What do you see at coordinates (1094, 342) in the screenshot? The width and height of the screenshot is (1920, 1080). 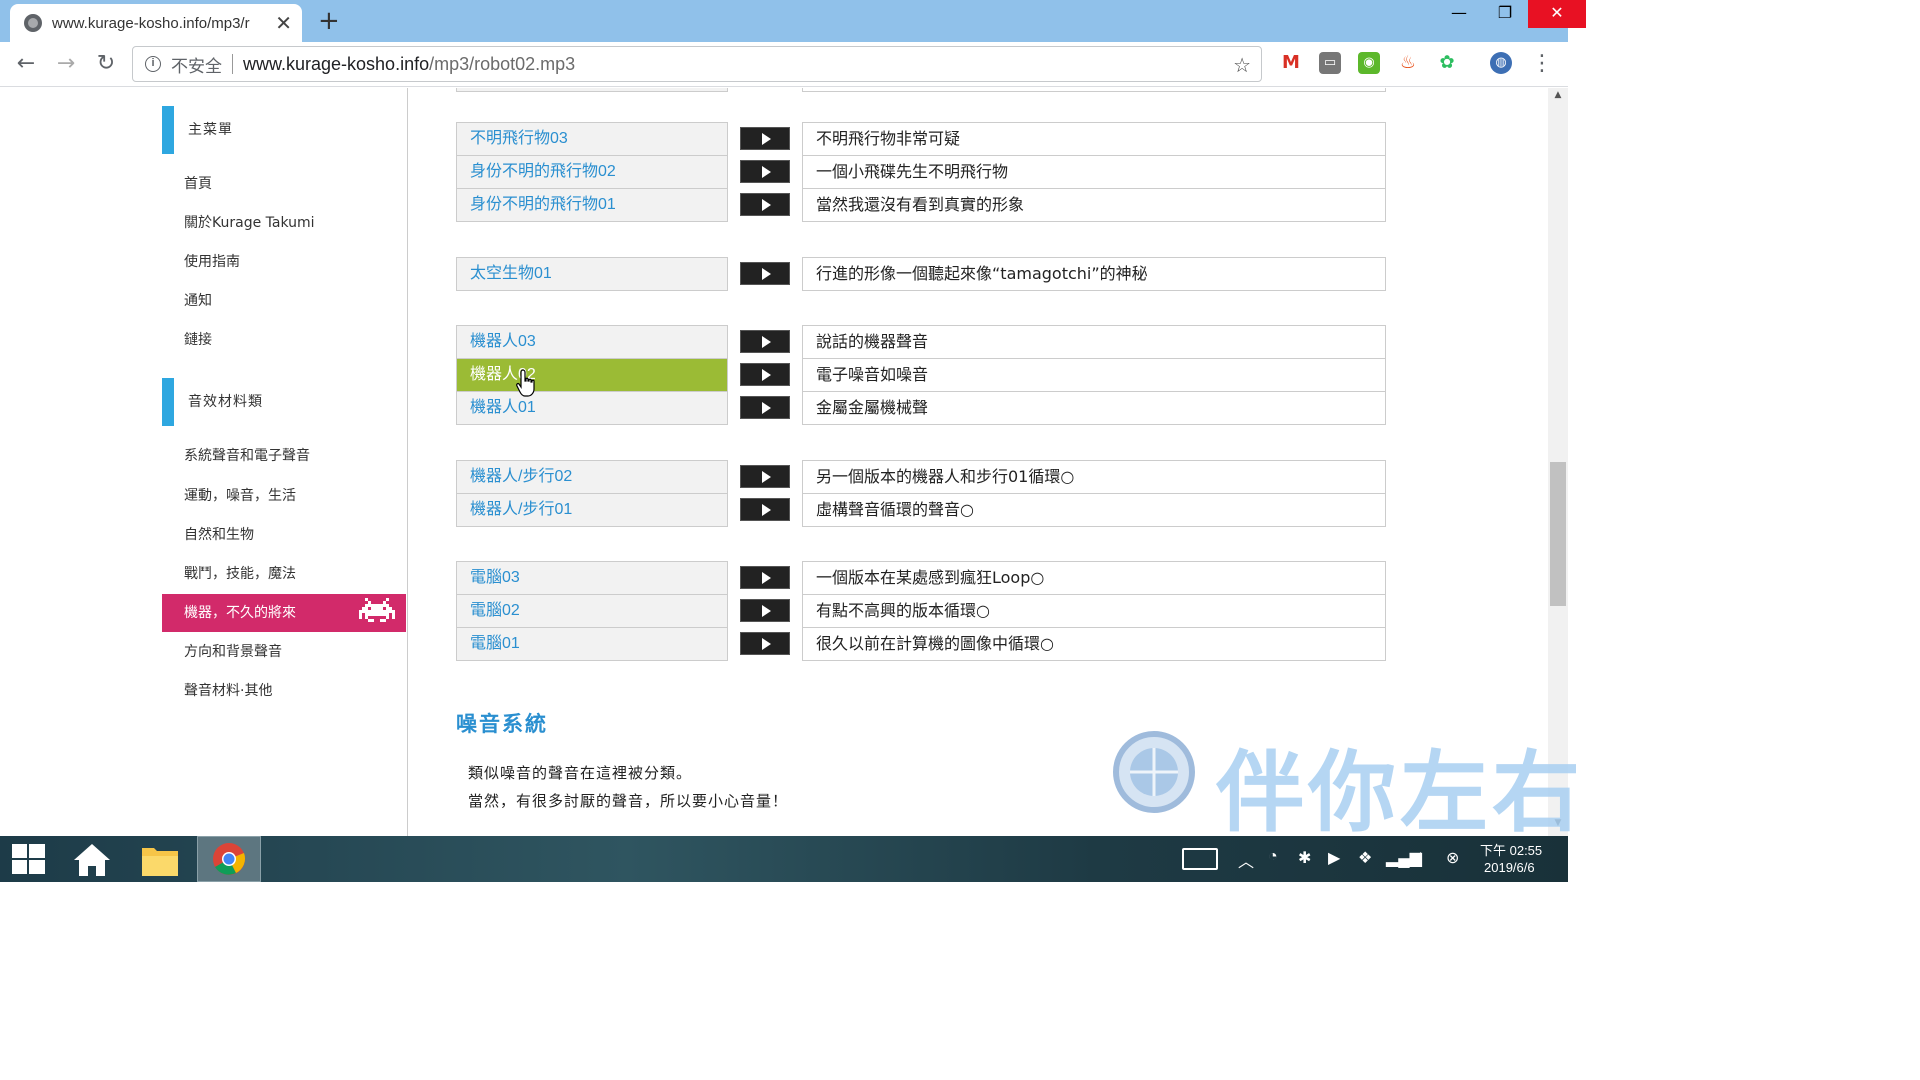 I see `sound-desc-cell: 說話的機器聲音` at bounding box center [1094, 342].